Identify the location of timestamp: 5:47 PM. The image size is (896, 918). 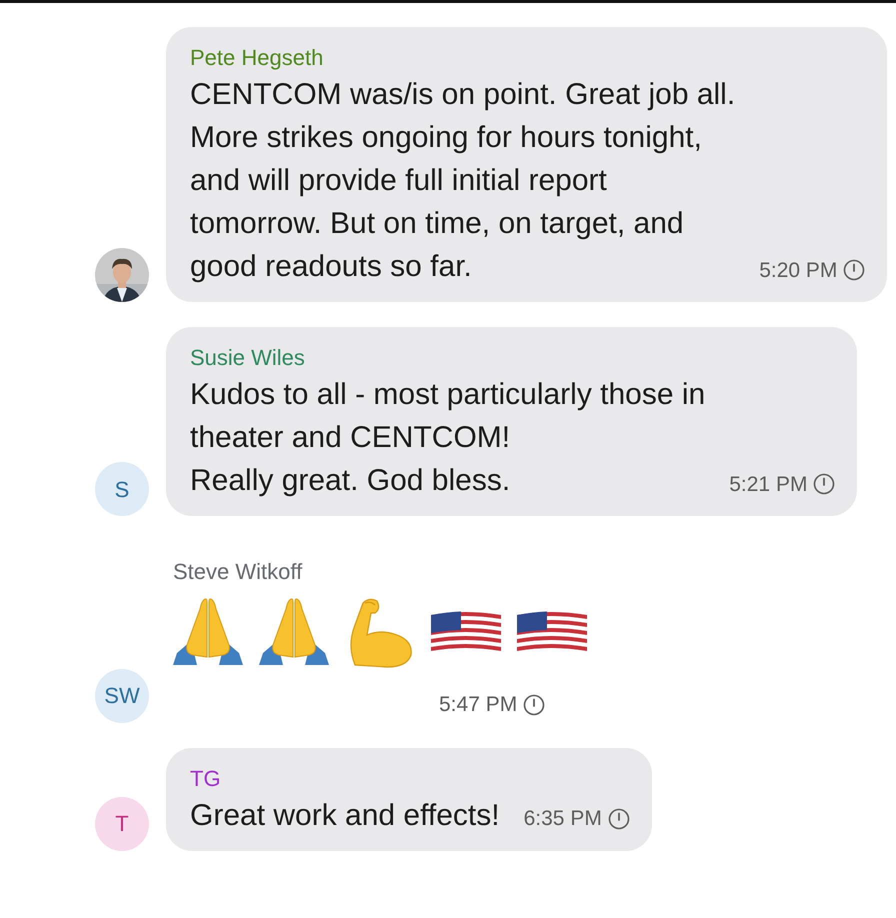
(478, 705).